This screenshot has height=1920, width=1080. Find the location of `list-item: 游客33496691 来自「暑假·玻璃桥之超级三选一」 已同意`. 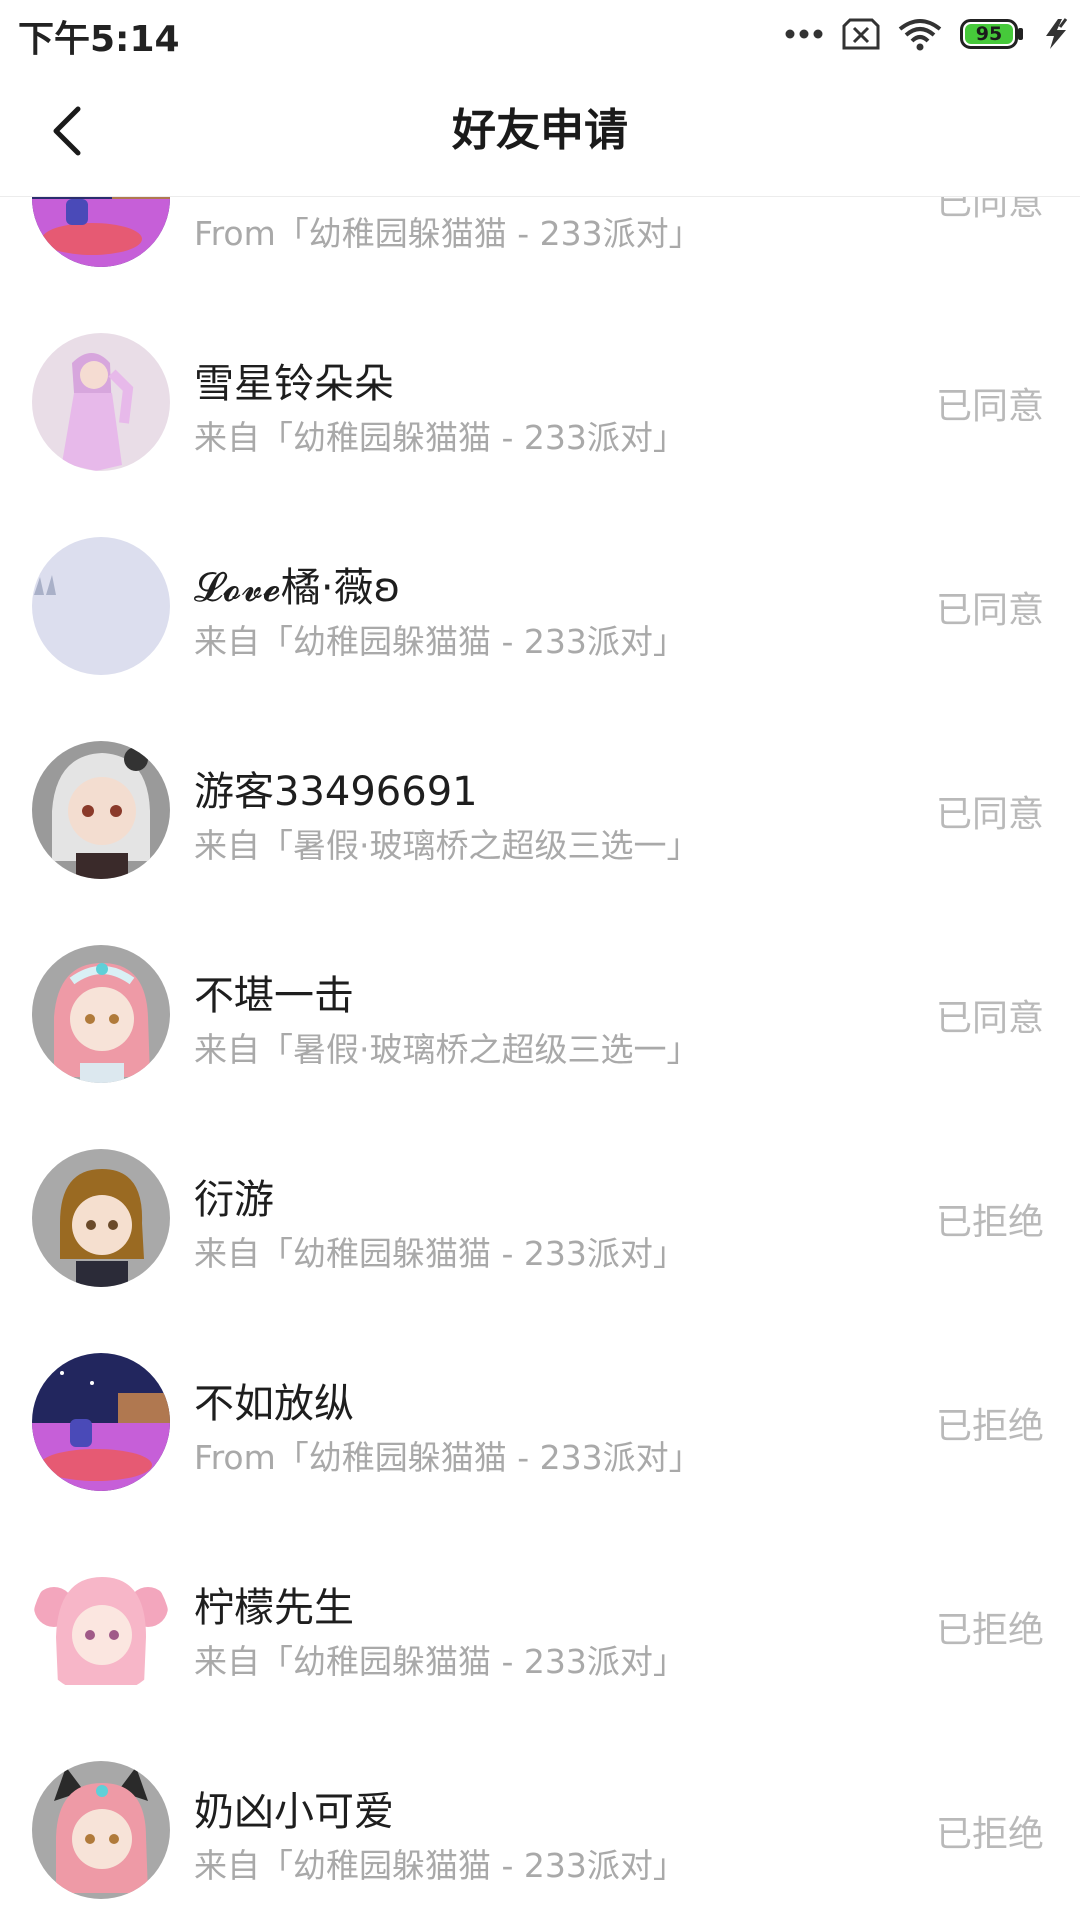

list-item: 游客33496691 来自「暑假·玻璃桥之超级三选一」 已同意 is located at coordinates (540, 809).